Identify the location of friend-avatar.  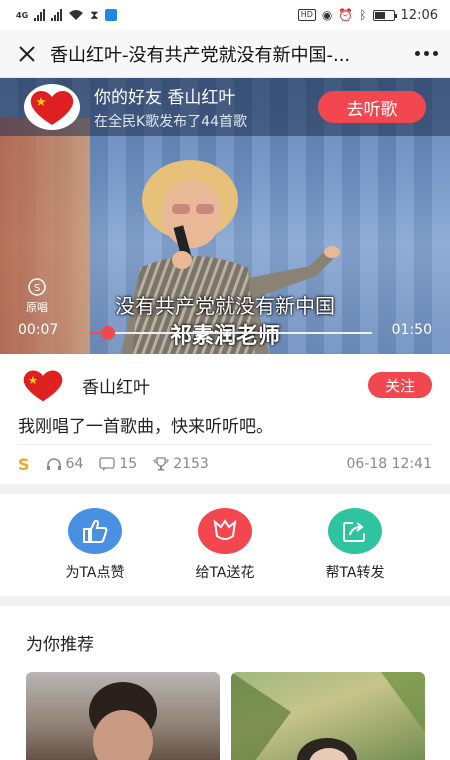
(52, 107).